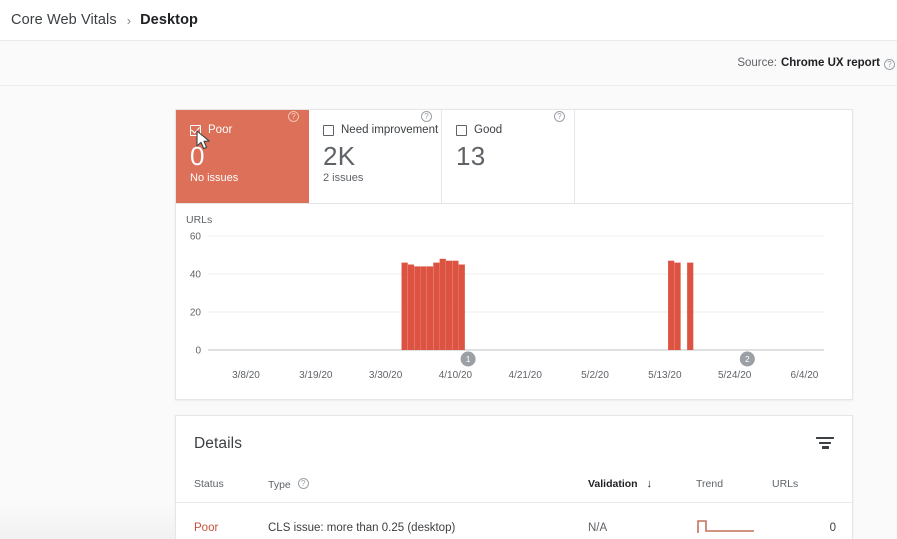  I want to click on details-table-head: Status Type Validation ↓ Trend URLs, so click(515, 487).